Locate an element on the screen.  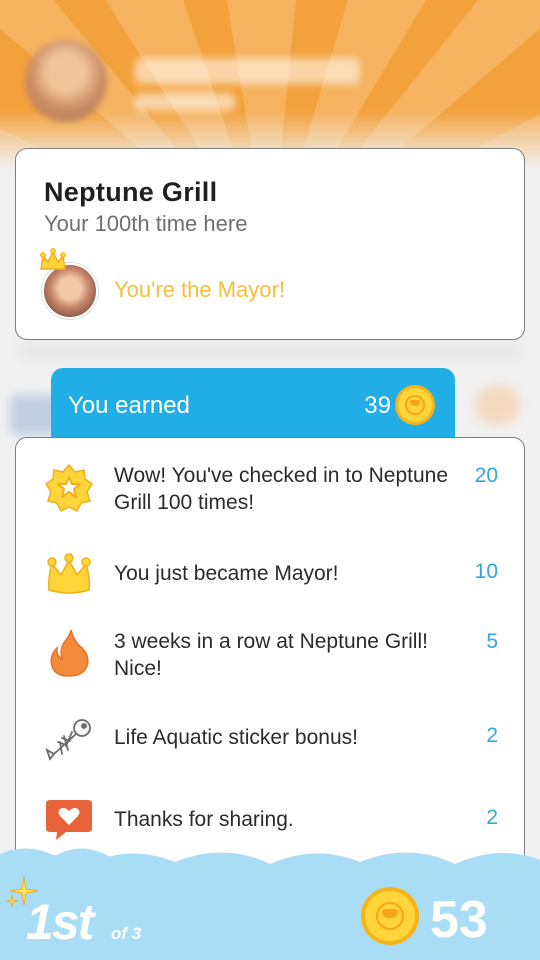
crown-icon is located at coordinates (69, 573).